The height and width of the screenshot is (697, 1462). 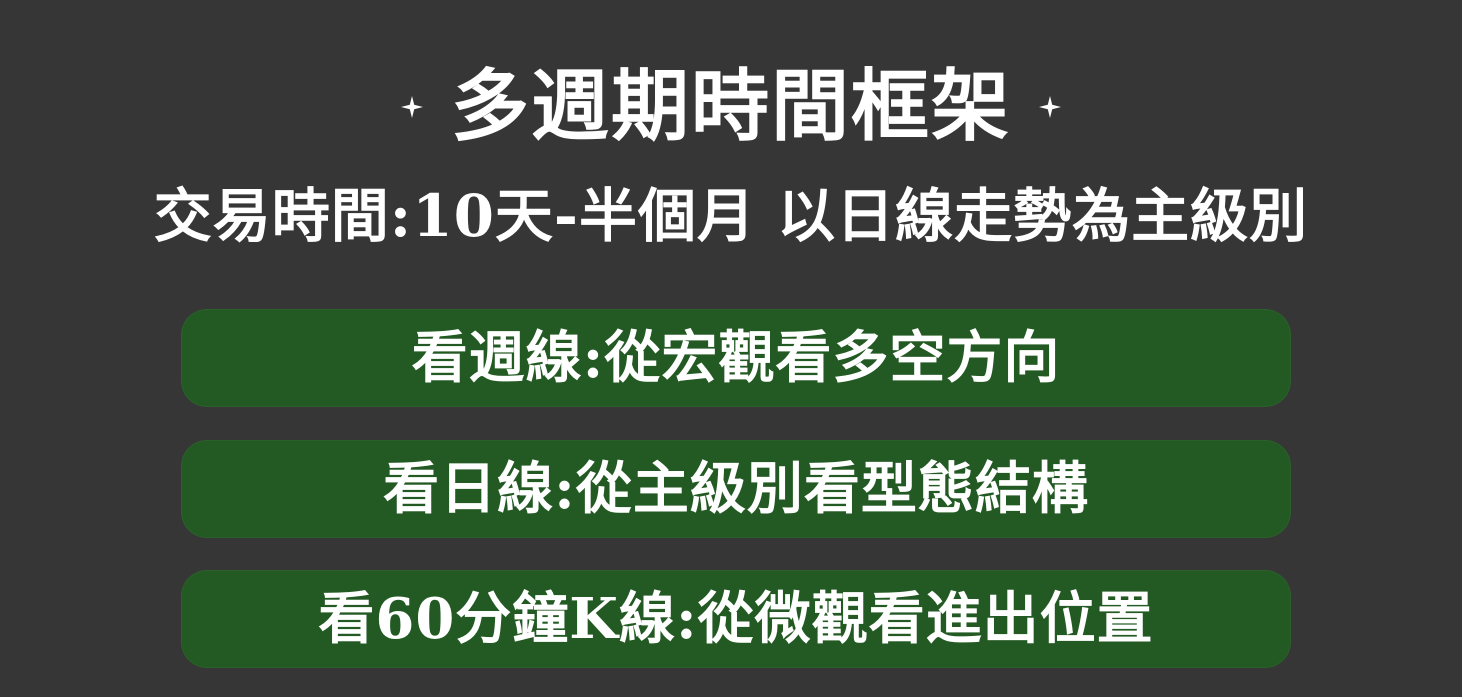 I want to click on bar-daily: 看日線:從主級別看型態結構, so click(x=736, y=489).